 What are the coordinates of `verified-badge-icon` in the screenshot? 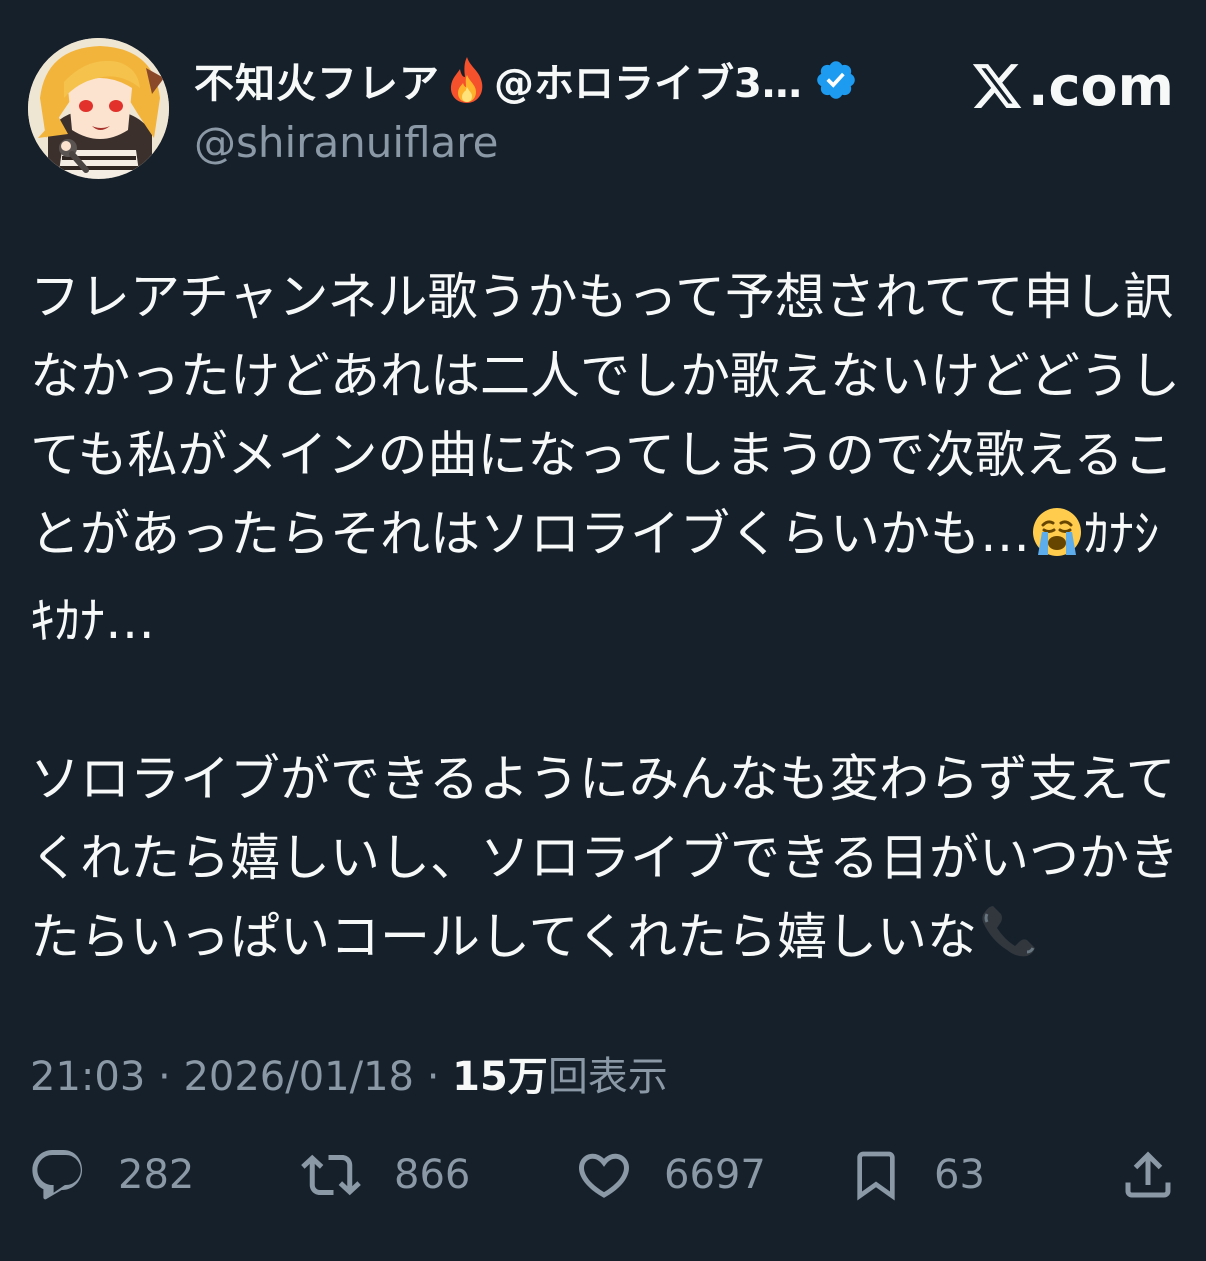 It's located at (836, 80).